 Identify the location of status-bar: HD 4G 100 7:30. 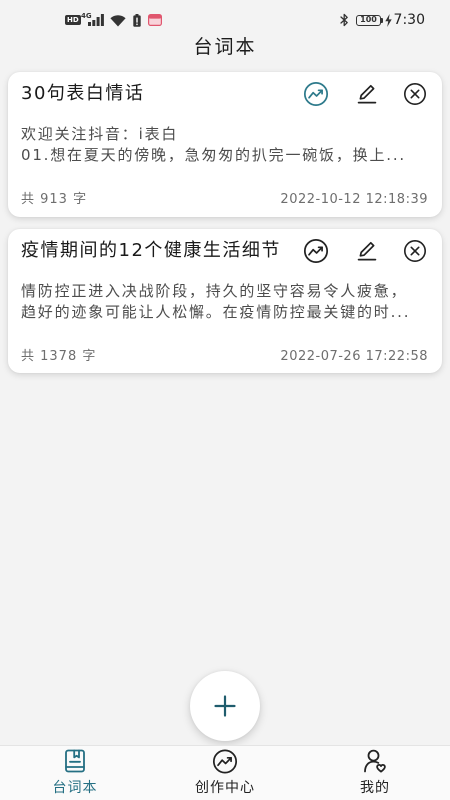
(225, 20).